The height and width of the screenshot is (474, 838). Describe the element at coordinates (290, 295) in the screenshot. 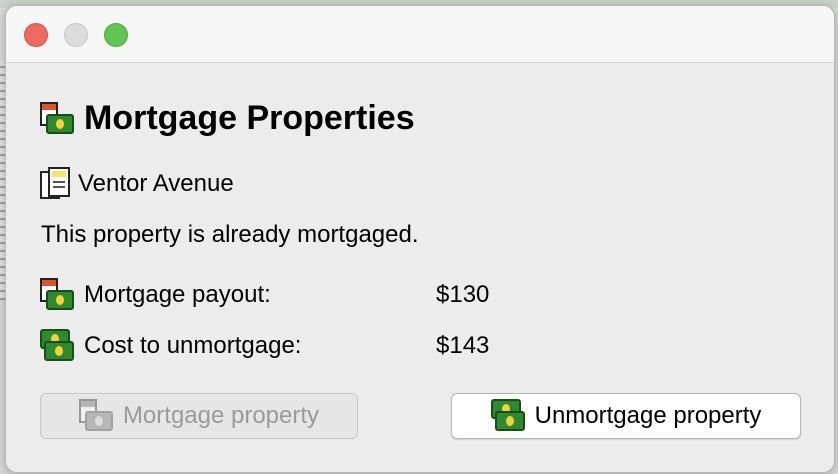

I see `mortgage-payout-row: Mortgage payout: $130` at that location.